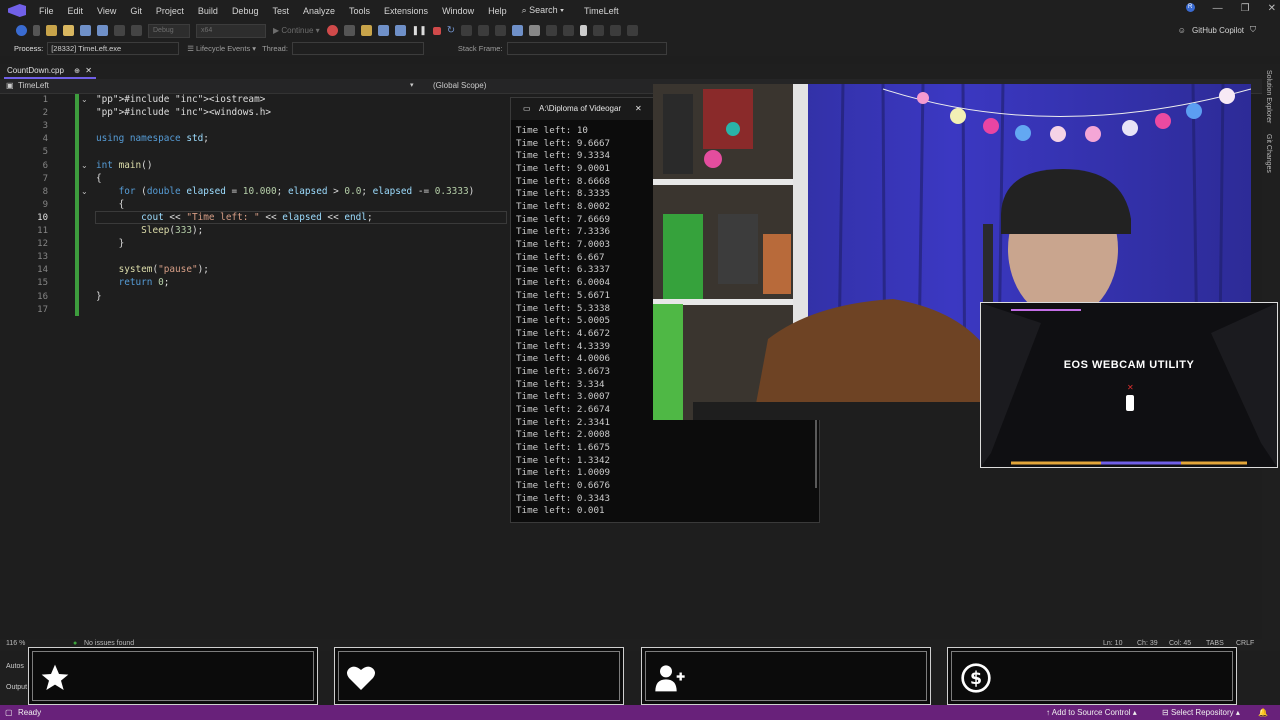 This screenshot has height=720, width=1280. I want to click on back-icon, so click(21, 30).